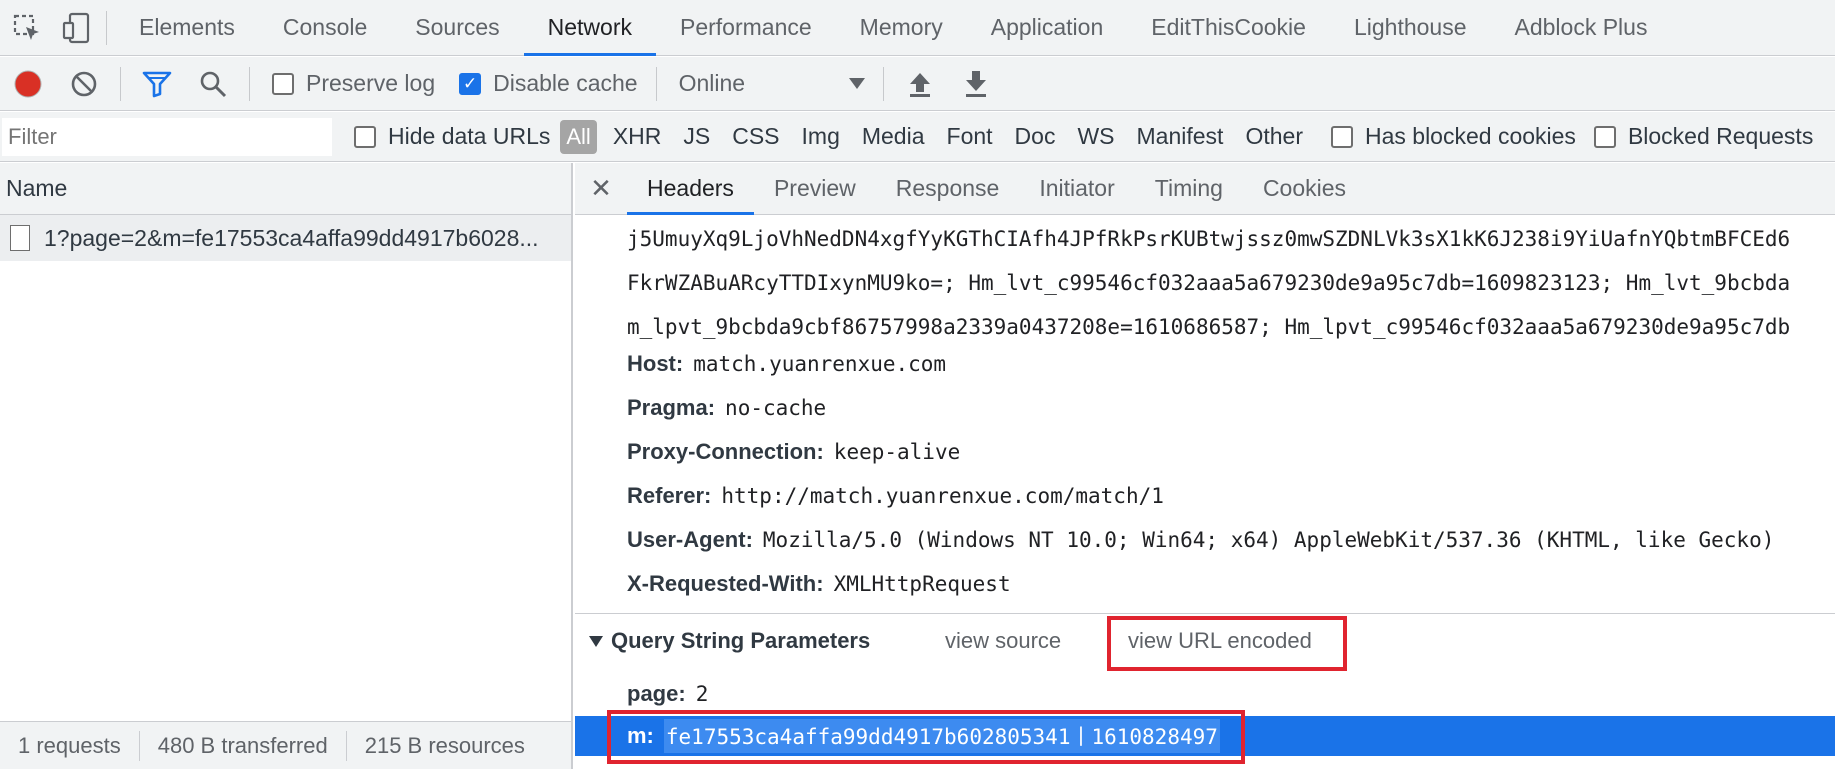  What do you see at coordinates (444, 745) in the screenshot?
I see `resources-size: 215 B resources` at bounding box center [444, 745].